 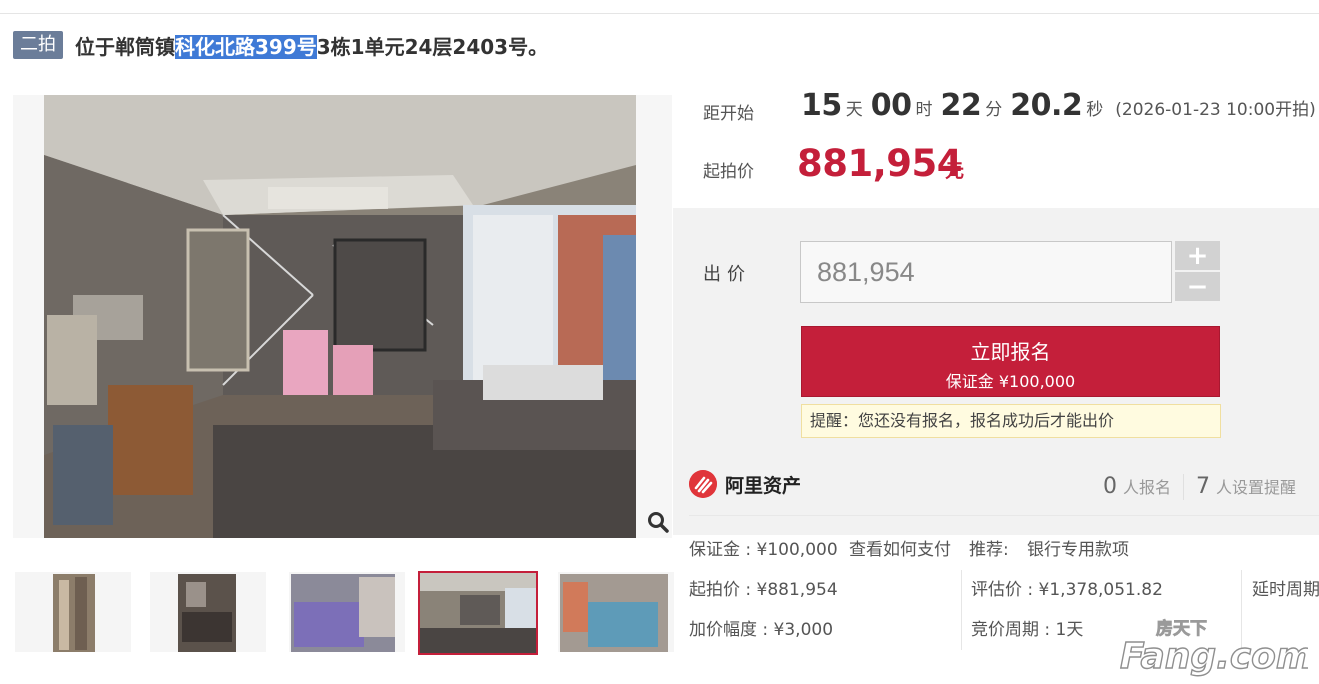 What do you see at coordinates (1078, 547) in the screenshot?
I see `bank-account-link: 银行专用款项` at bounding box center [1078, 547].